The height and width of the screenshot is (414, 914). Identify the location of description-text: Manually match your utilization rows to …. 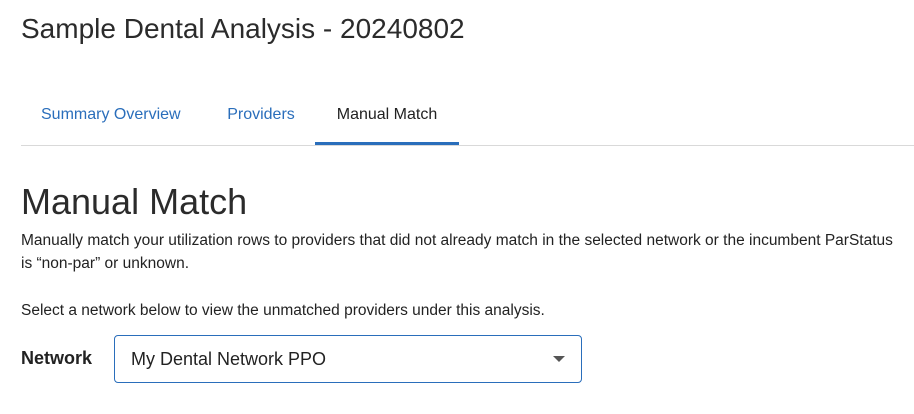
(457, 252).